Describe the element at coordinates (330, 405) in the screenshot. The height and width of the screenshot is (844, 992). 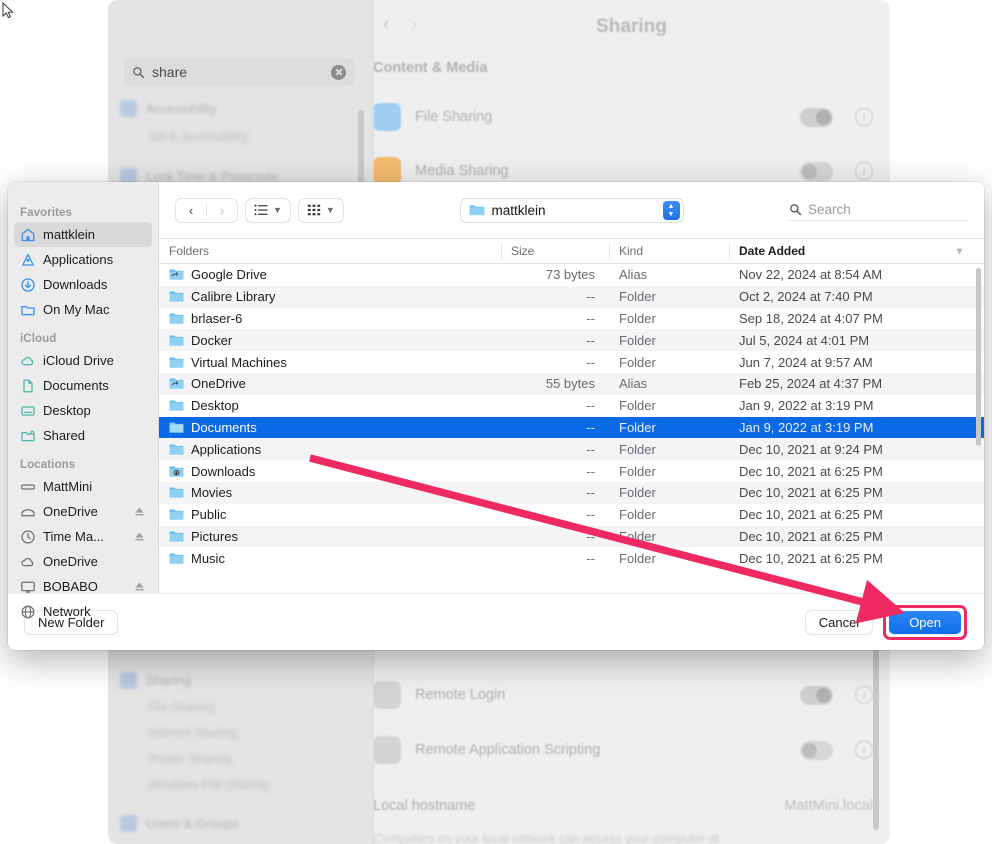
I see `file-name-cell: Desktop` at that location.